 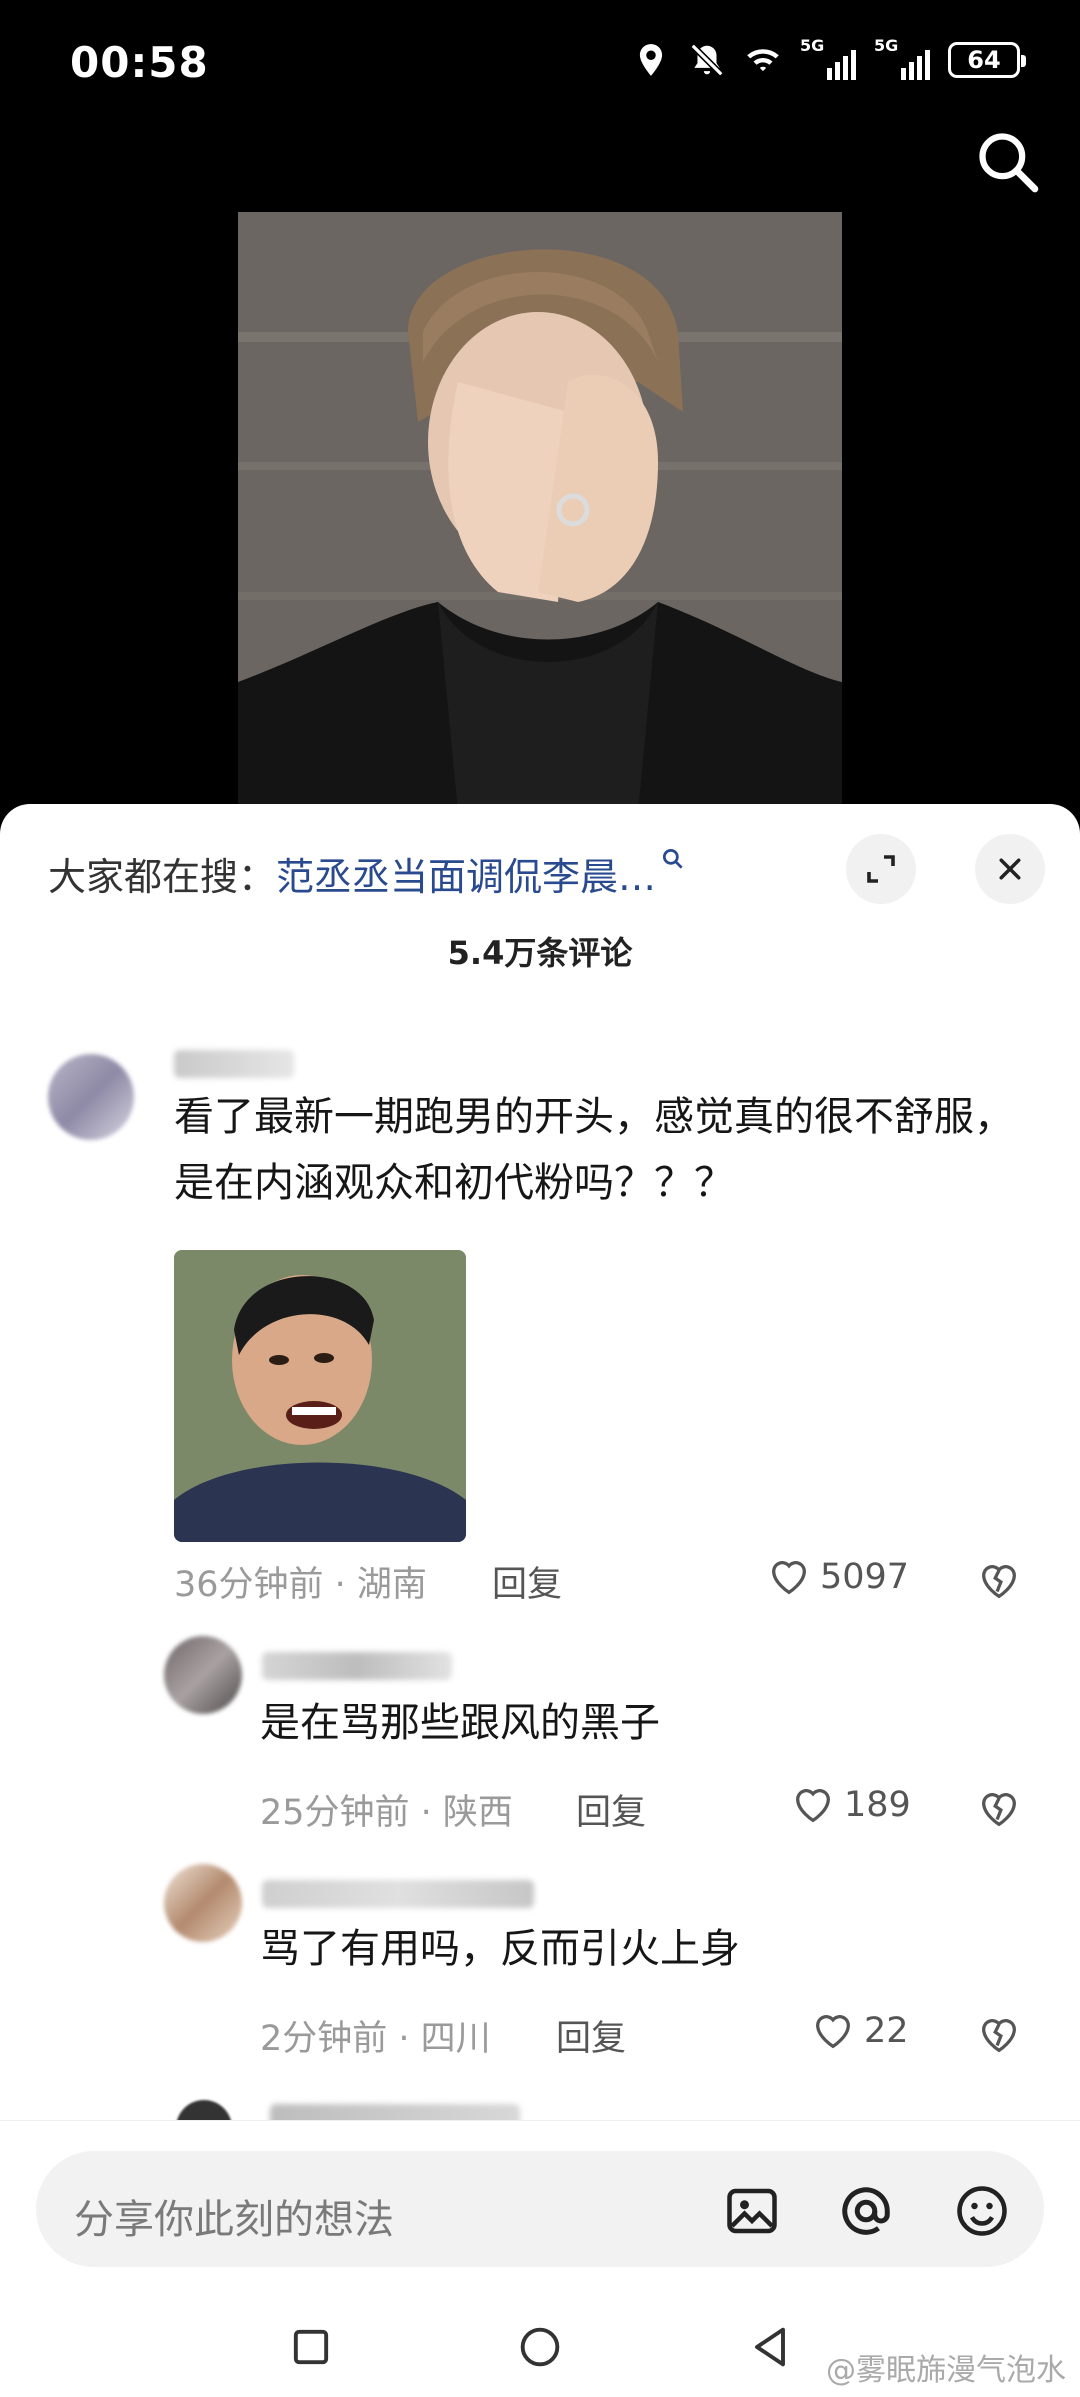 What do you see at coordinates (594, 1150) in the screenshot?
I see `comment-text: 看了最新一期跑男的开头，感觉真的很不舒服，是在内涵观众和初代粉吗？？？` at bounding box center [594, 1150].